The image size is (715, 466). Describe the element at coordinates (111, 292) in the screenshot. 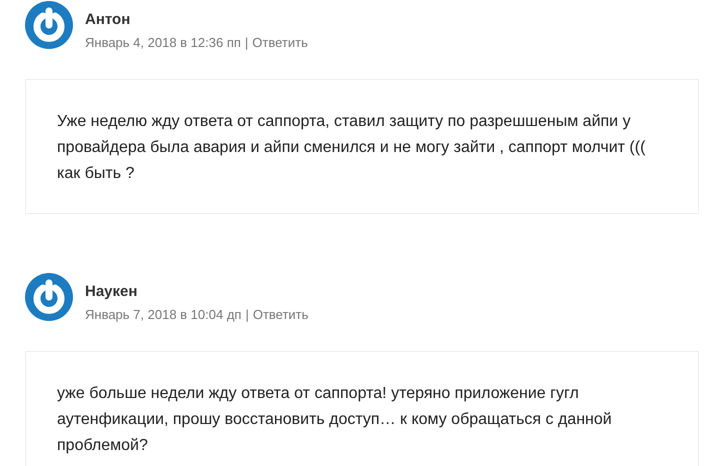

I see `author-name: Наукен` at that location.